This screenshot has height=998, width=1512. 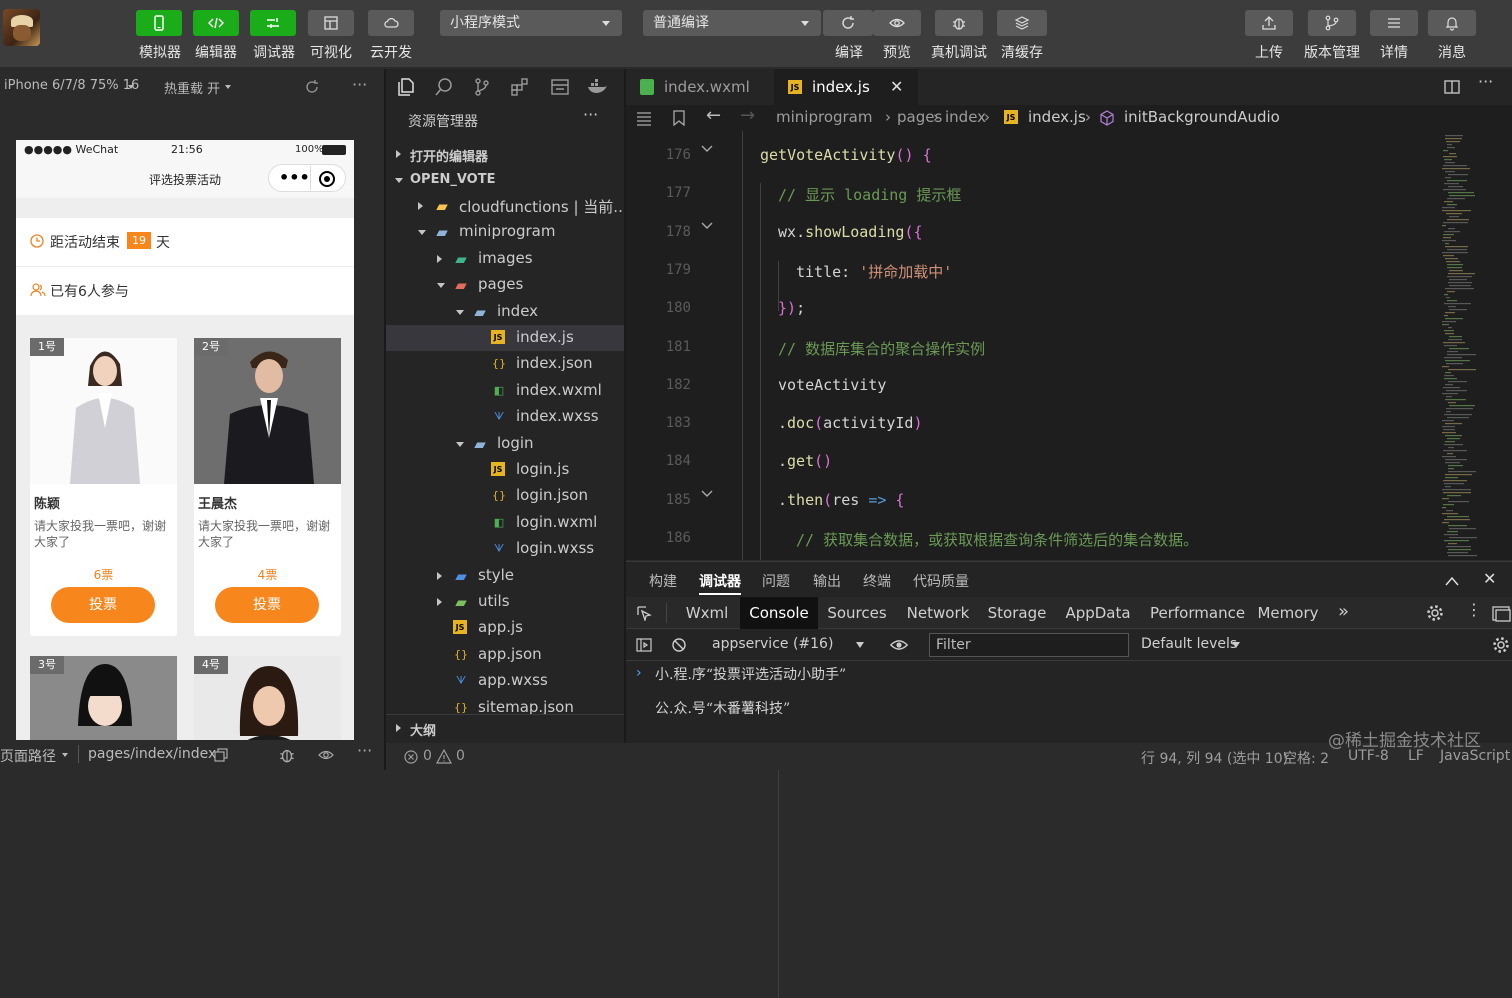 What do you see at coordinates (857, 613) in the screenshot?
I see `devtab-sources: Sources` at bounding box center [857, 613].